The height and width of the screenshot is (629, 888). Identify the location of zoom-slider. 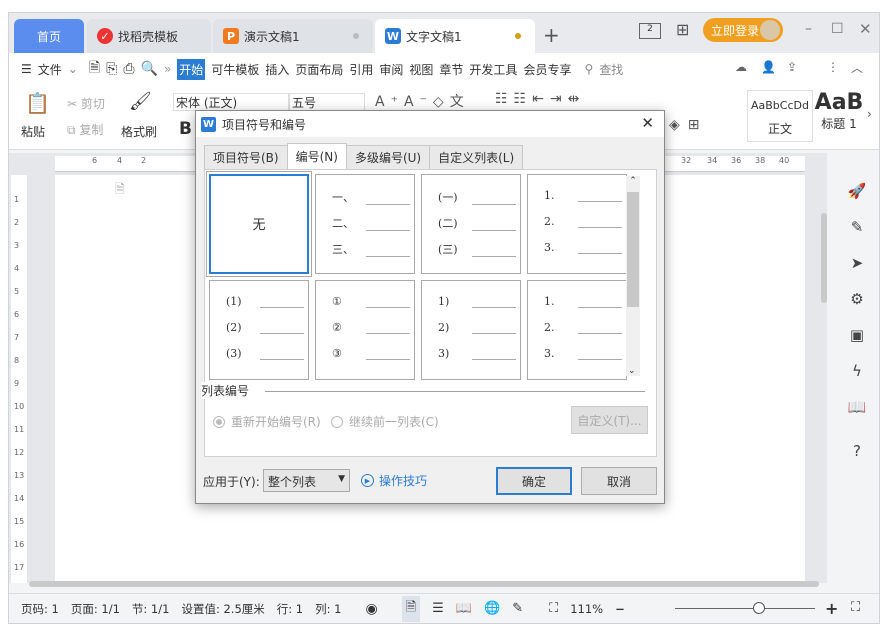
(745, 608).